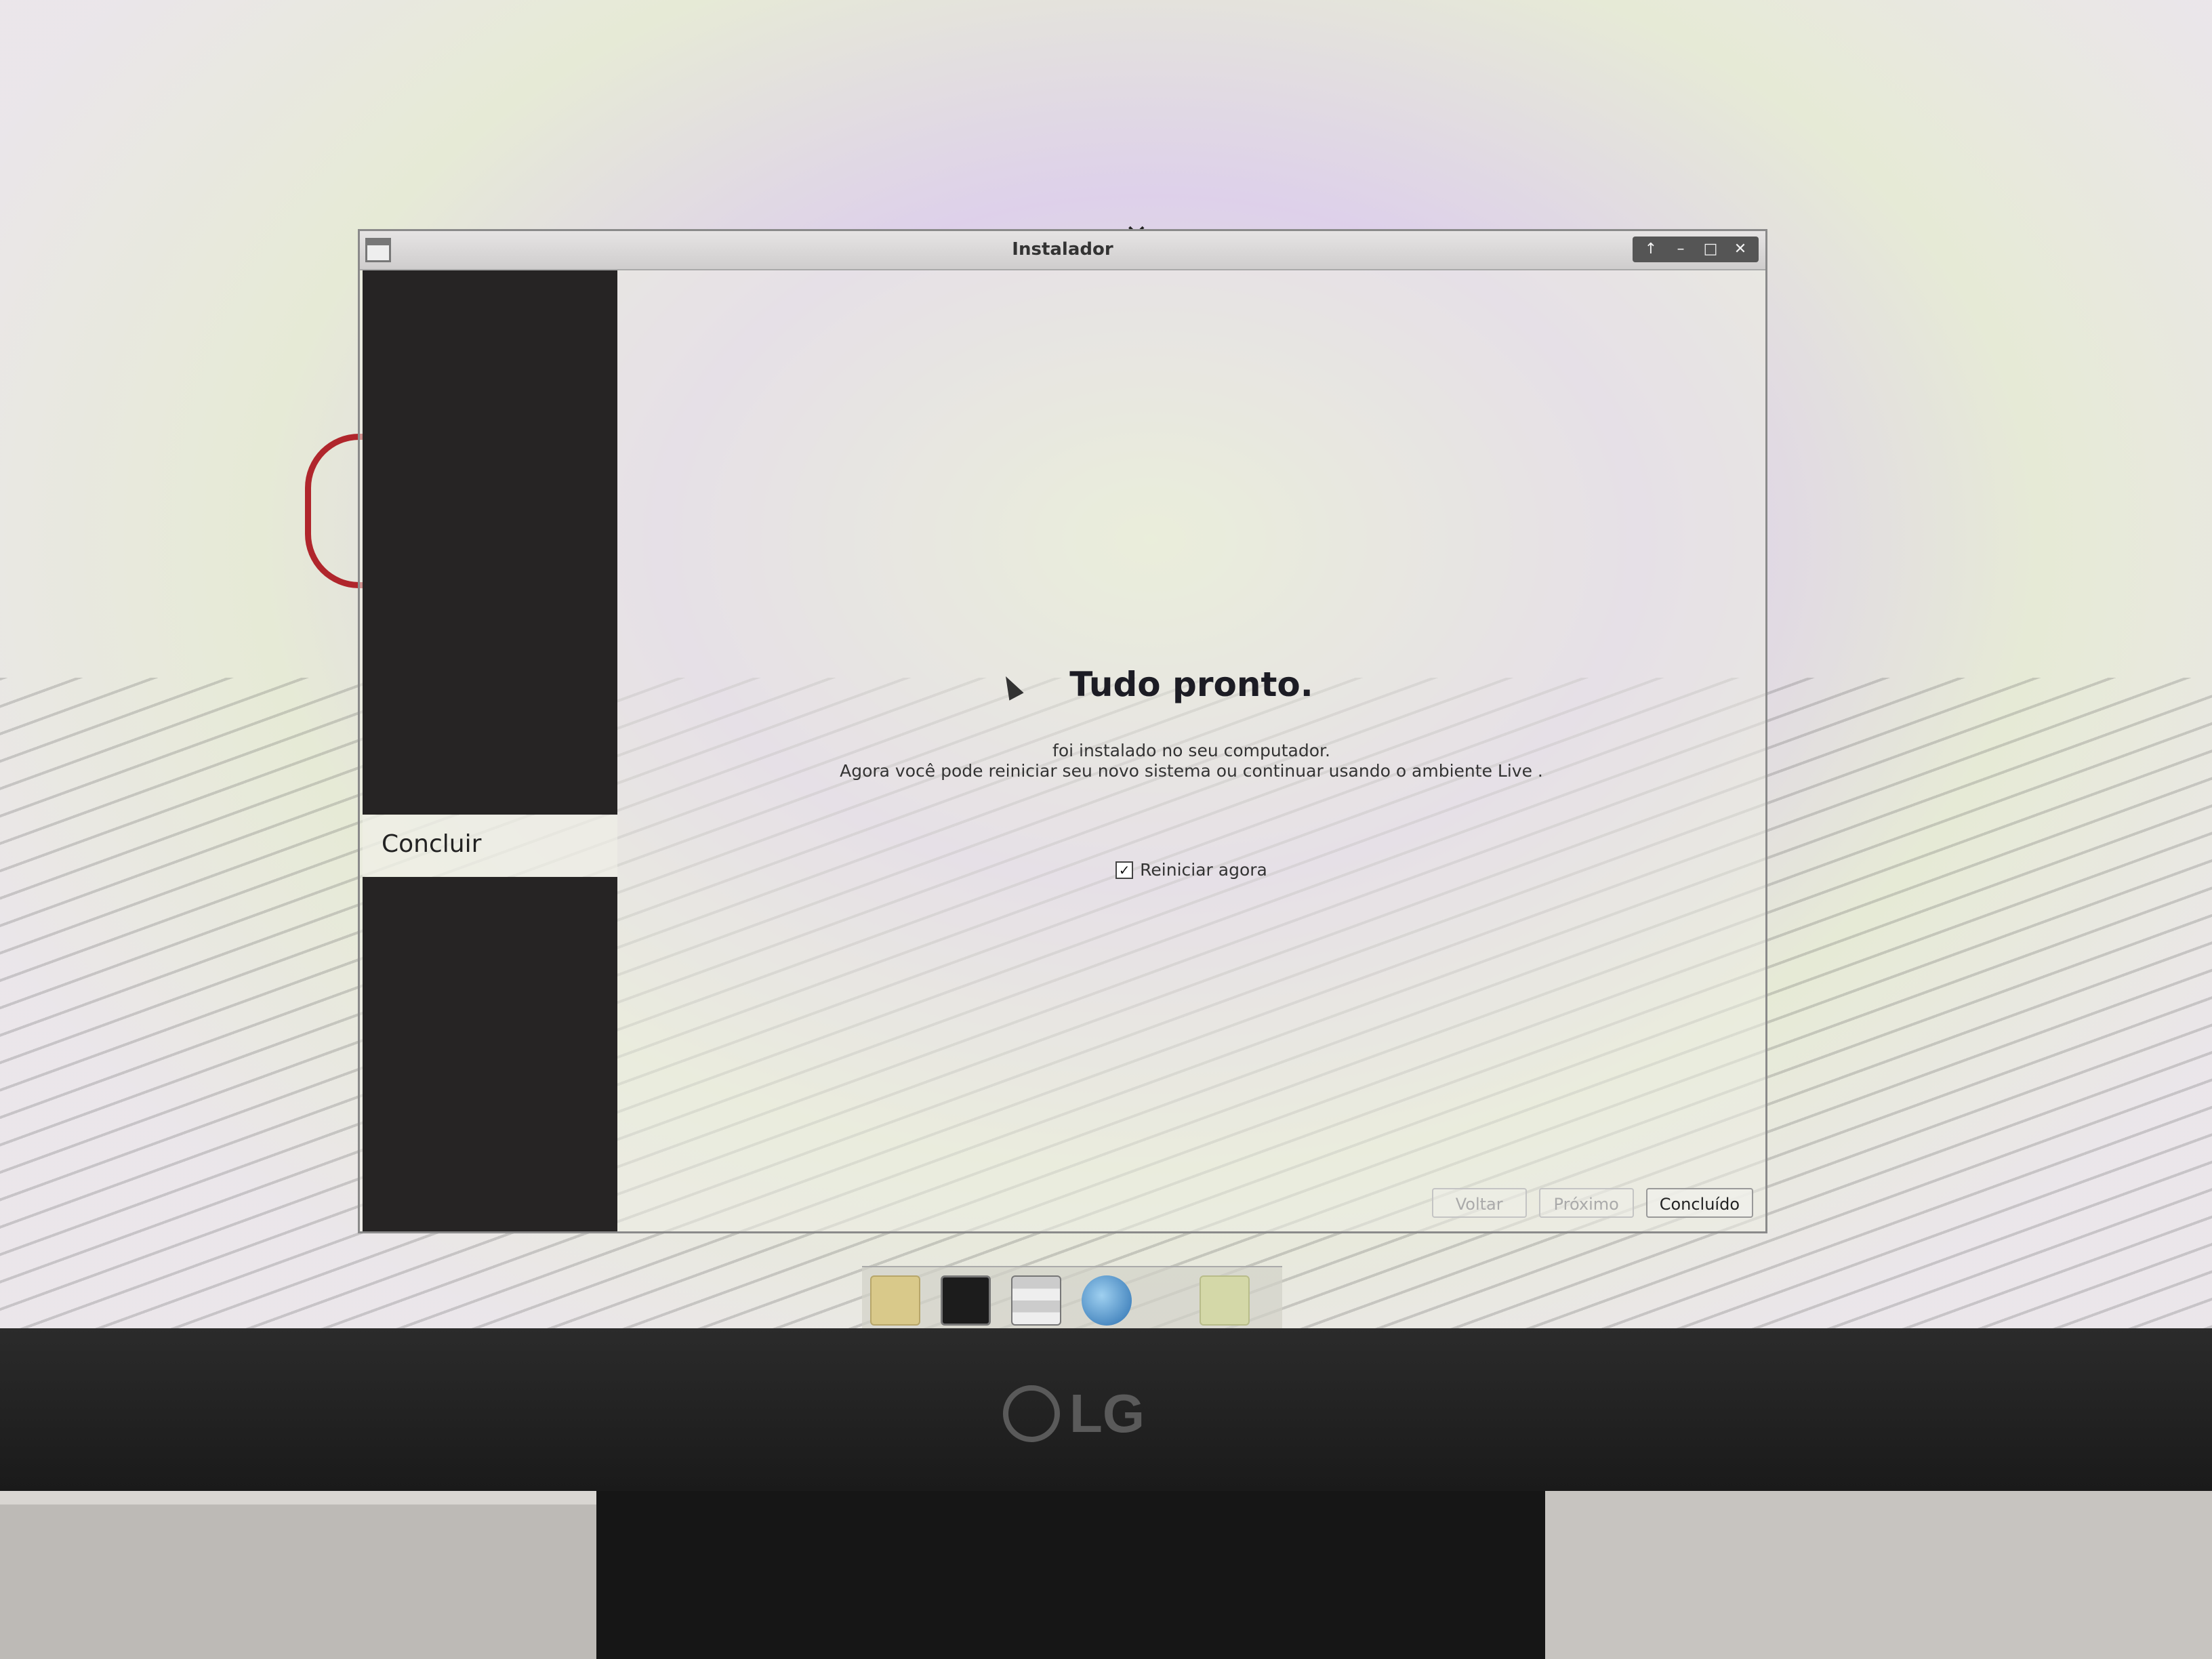  Describe the element at coordinates (1696, 249) in the screenshot. I see `window-controls: ↑ – □ ✕` at that location.